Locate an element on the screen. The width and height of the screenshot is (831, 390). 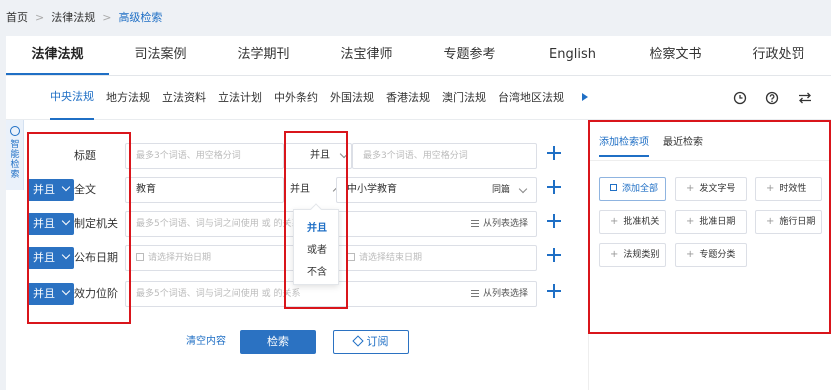
tab-topics: 专题参考 is located at coordinates (469, 55).